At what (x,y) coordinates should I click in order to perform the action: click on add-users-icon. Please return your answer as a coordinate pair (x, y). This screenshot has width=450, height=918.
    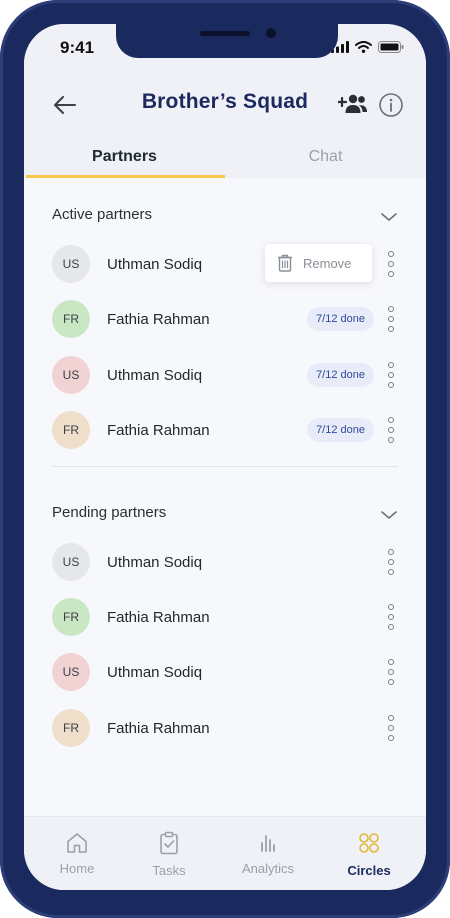
    Looking at the image, I should click on (351, 103).